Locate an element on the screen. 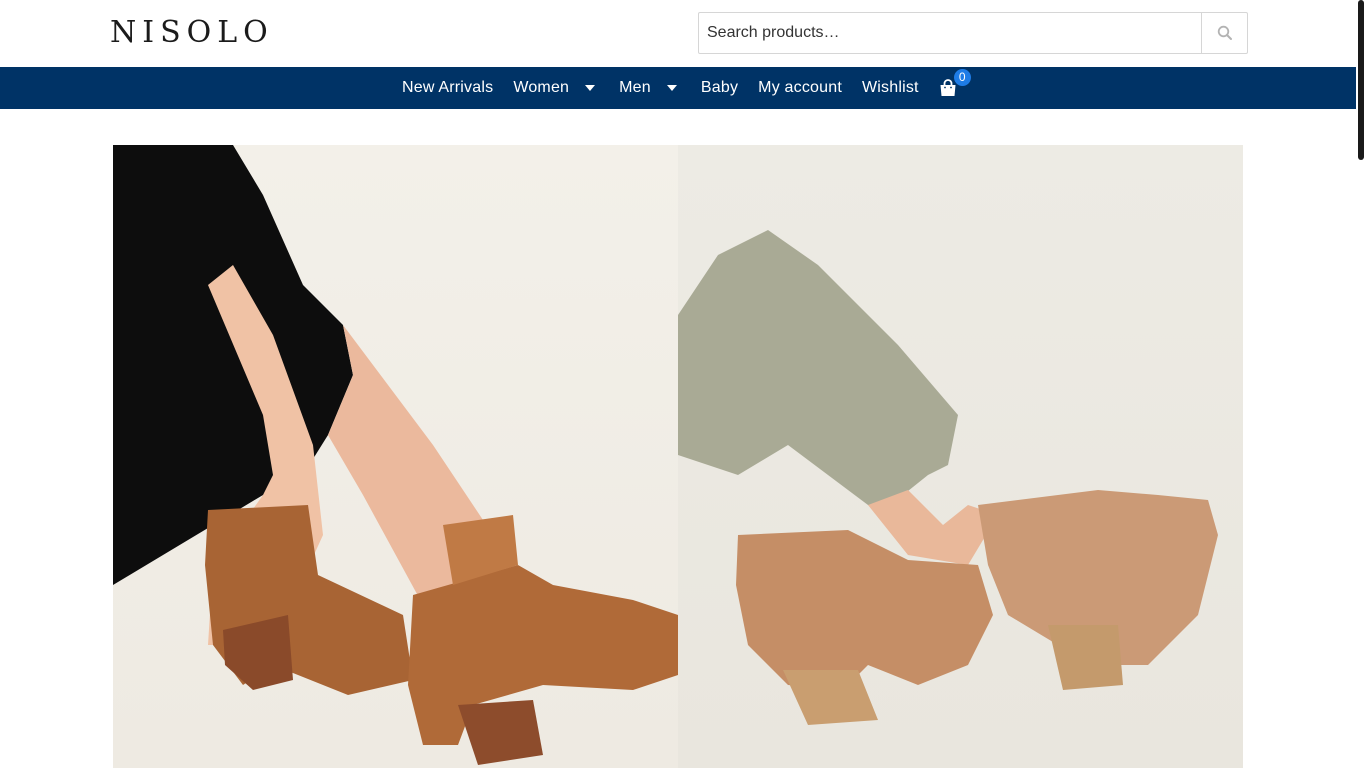 This screenshot has width=1366, height=768. cart-count-badge: 0 is located at coordinates (962, 77).